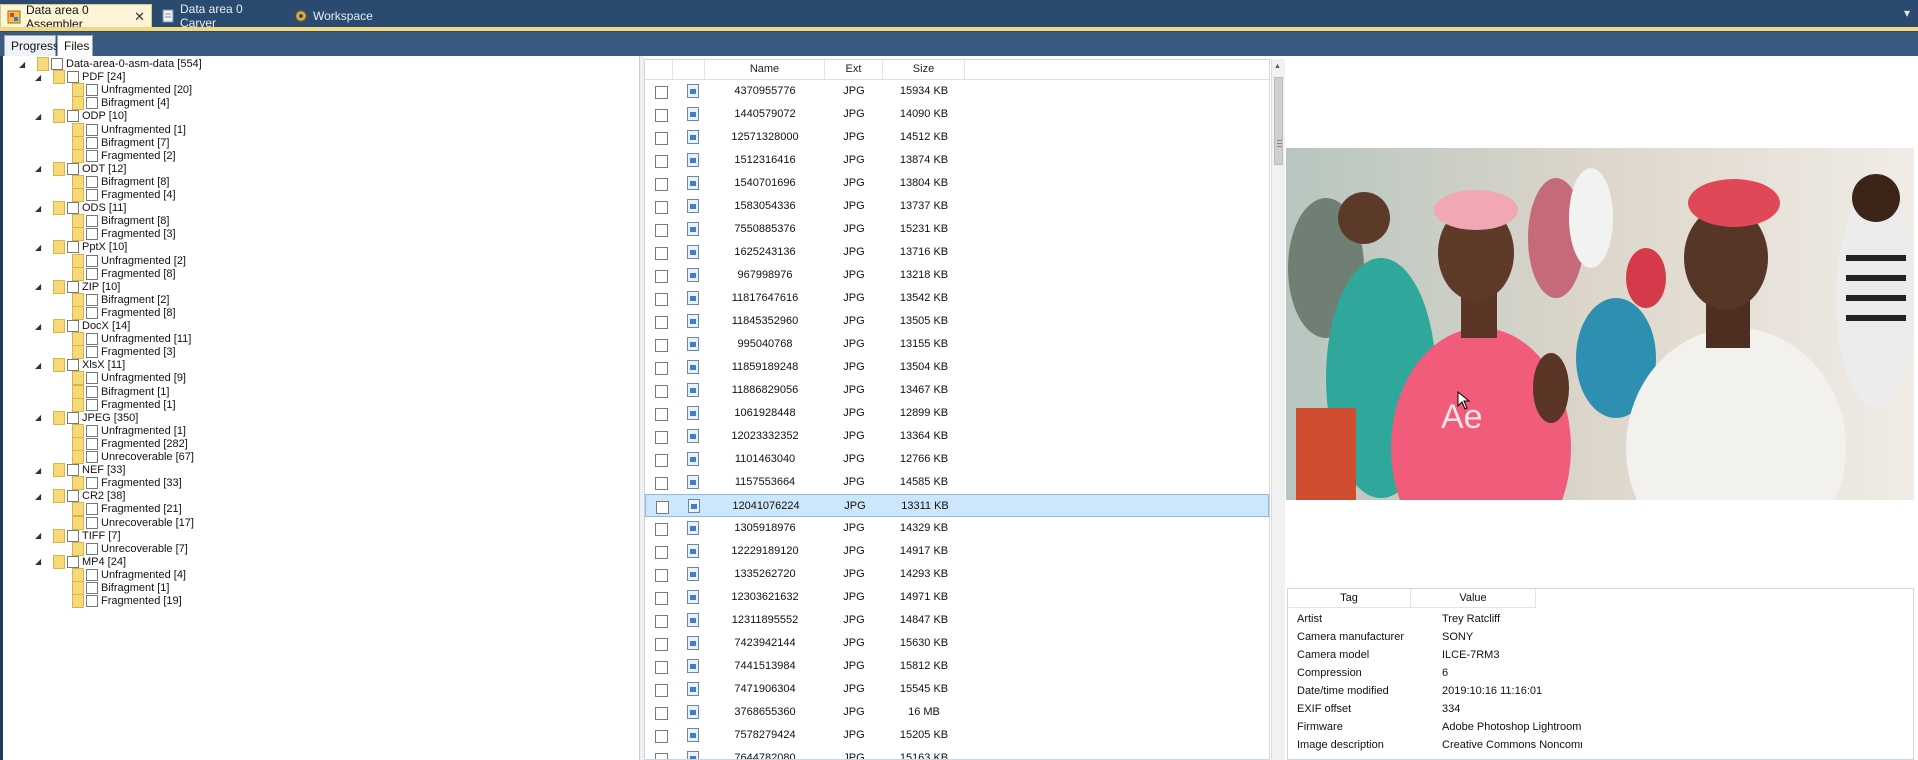 This screenshot has height=760, width=1918. I want to click on tab-files: Files, so click(75, 45).